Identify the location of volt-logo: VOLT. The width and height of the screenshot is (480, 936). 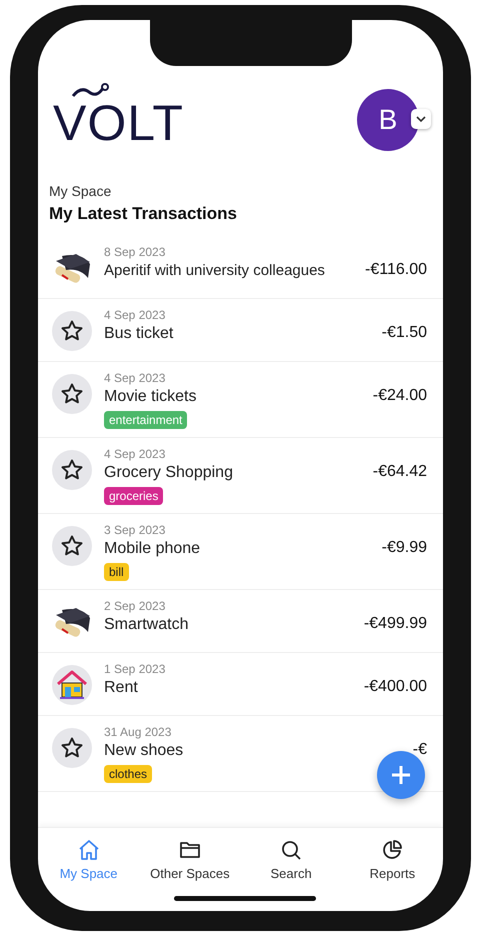
(118, 116).